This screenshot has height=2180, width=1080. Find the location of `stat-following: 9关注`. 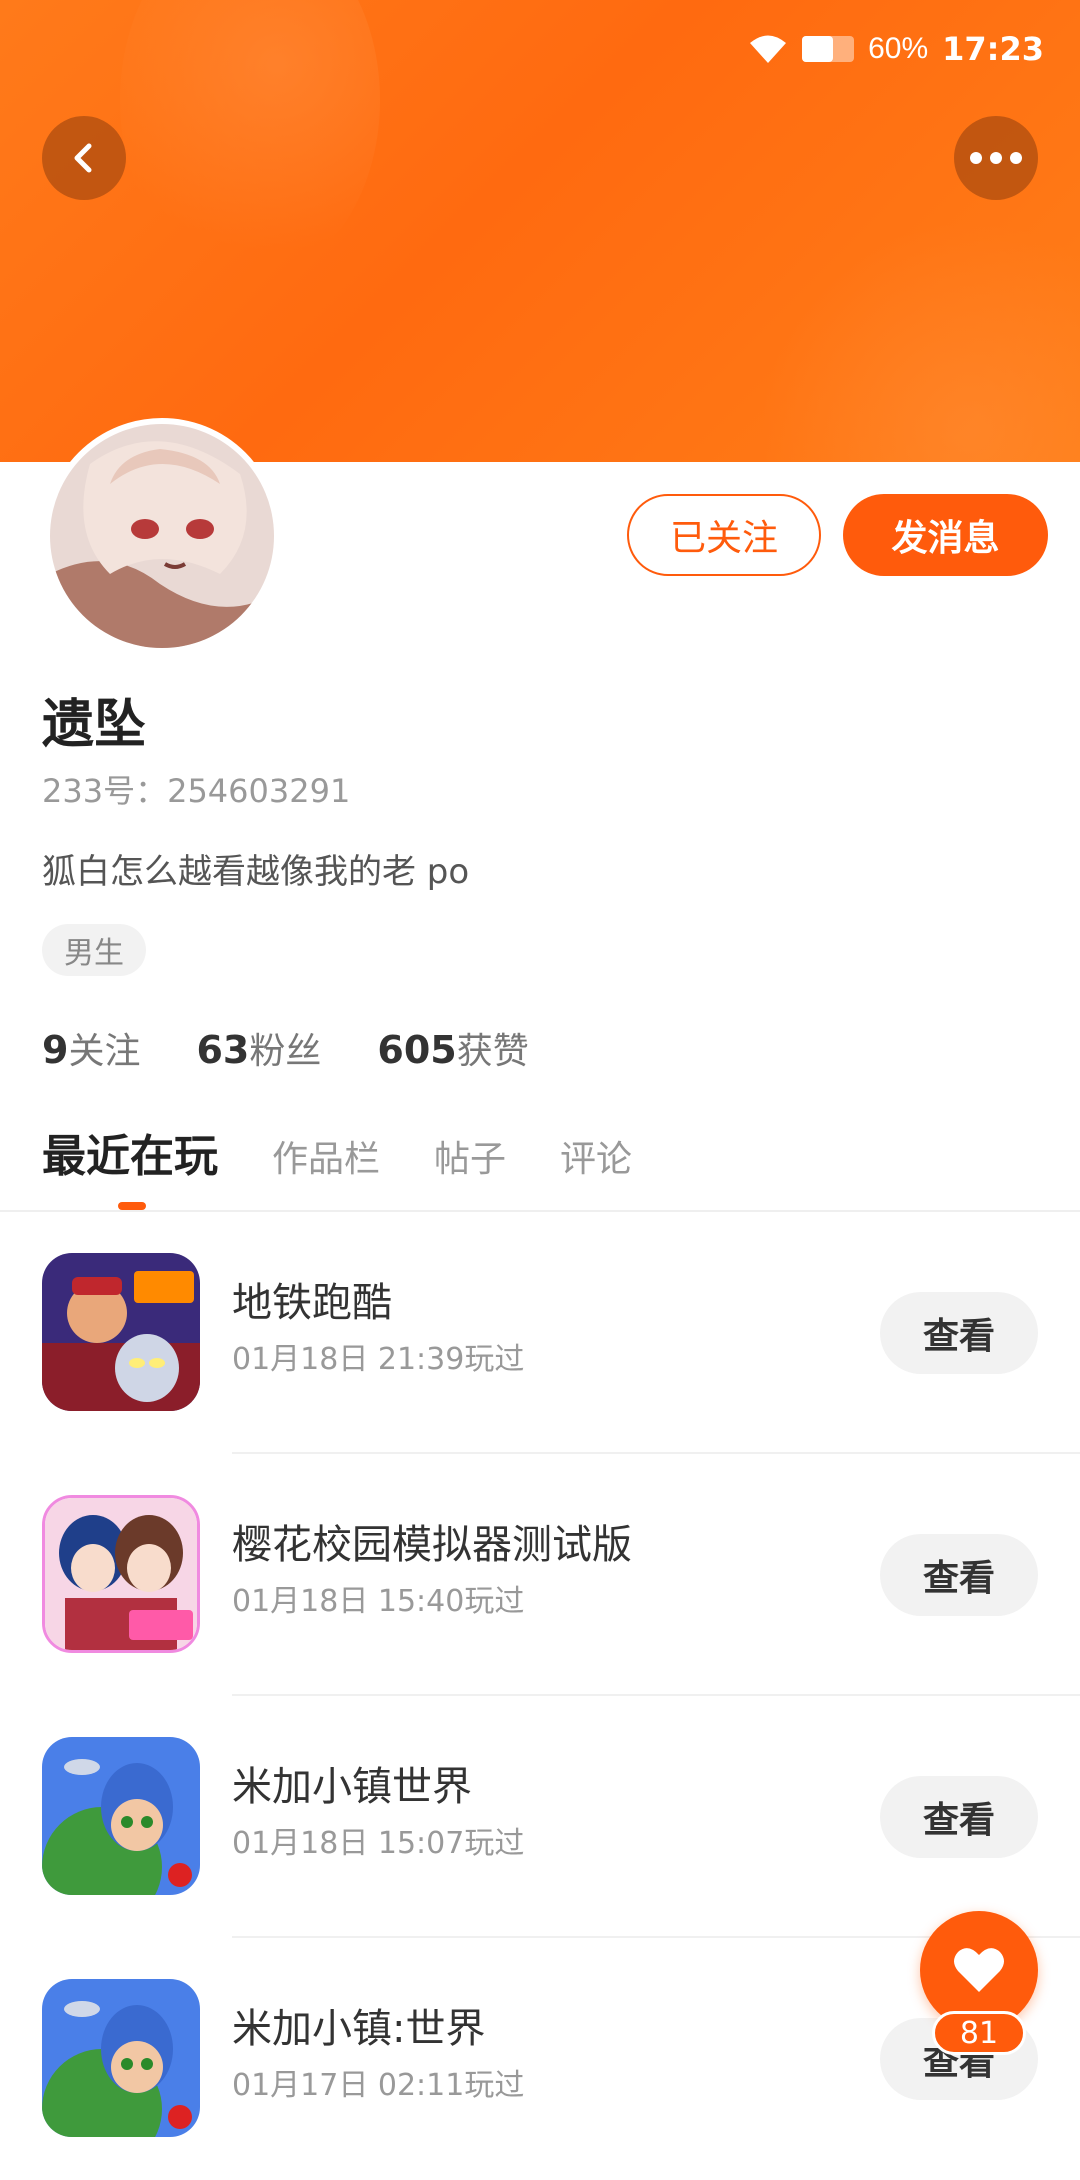

stat-following: 9关注 is located at coordinates (91, 1048).